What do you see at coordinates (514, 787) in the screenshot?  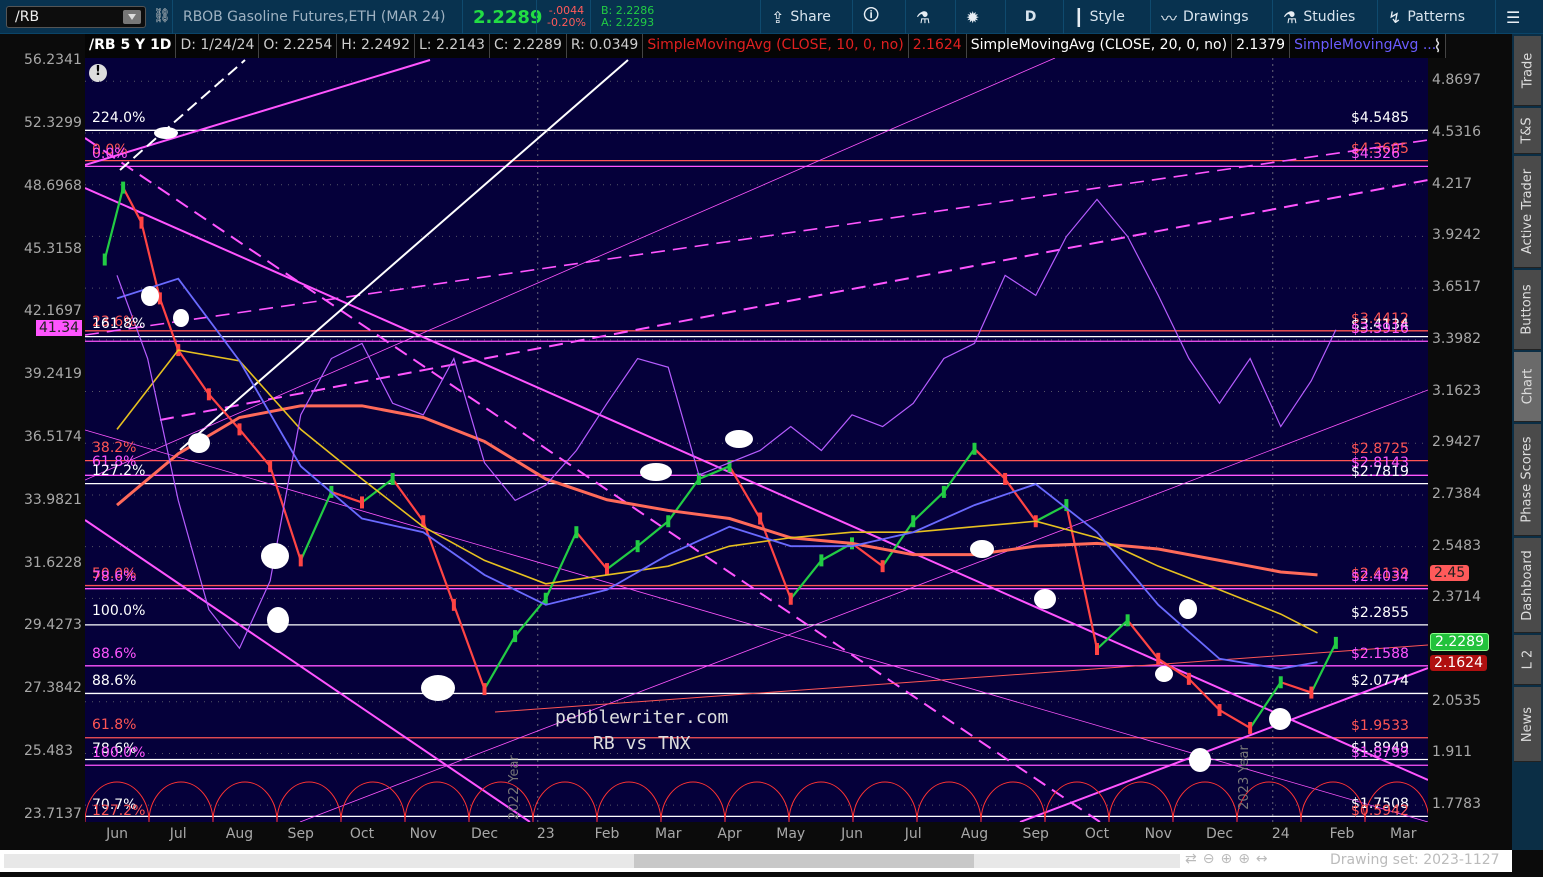 I see `year-label-2022: 2022 Year` at bounding box center [514, 787].